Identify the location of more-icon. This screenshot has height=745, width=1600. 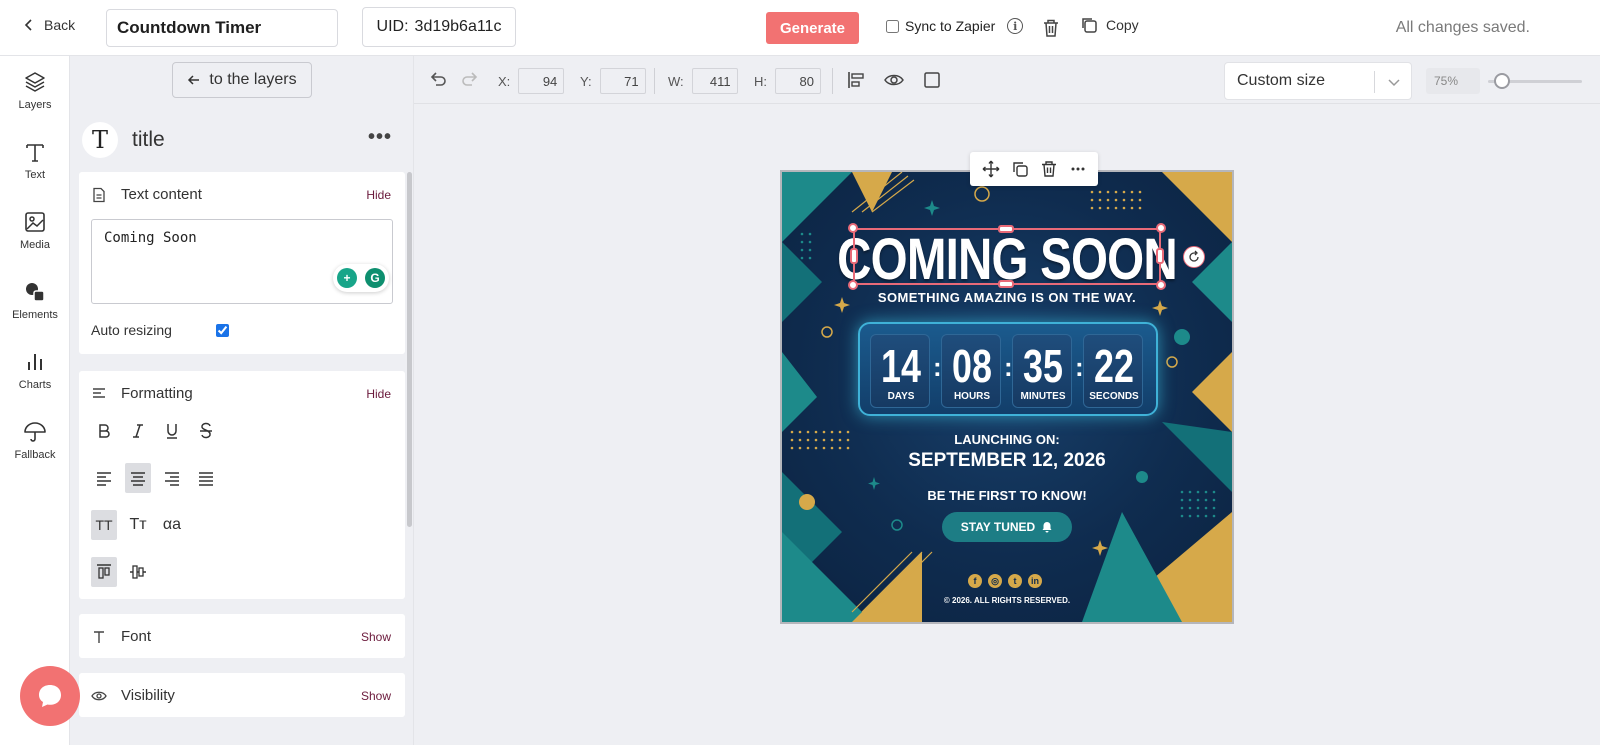
(1078, 169).